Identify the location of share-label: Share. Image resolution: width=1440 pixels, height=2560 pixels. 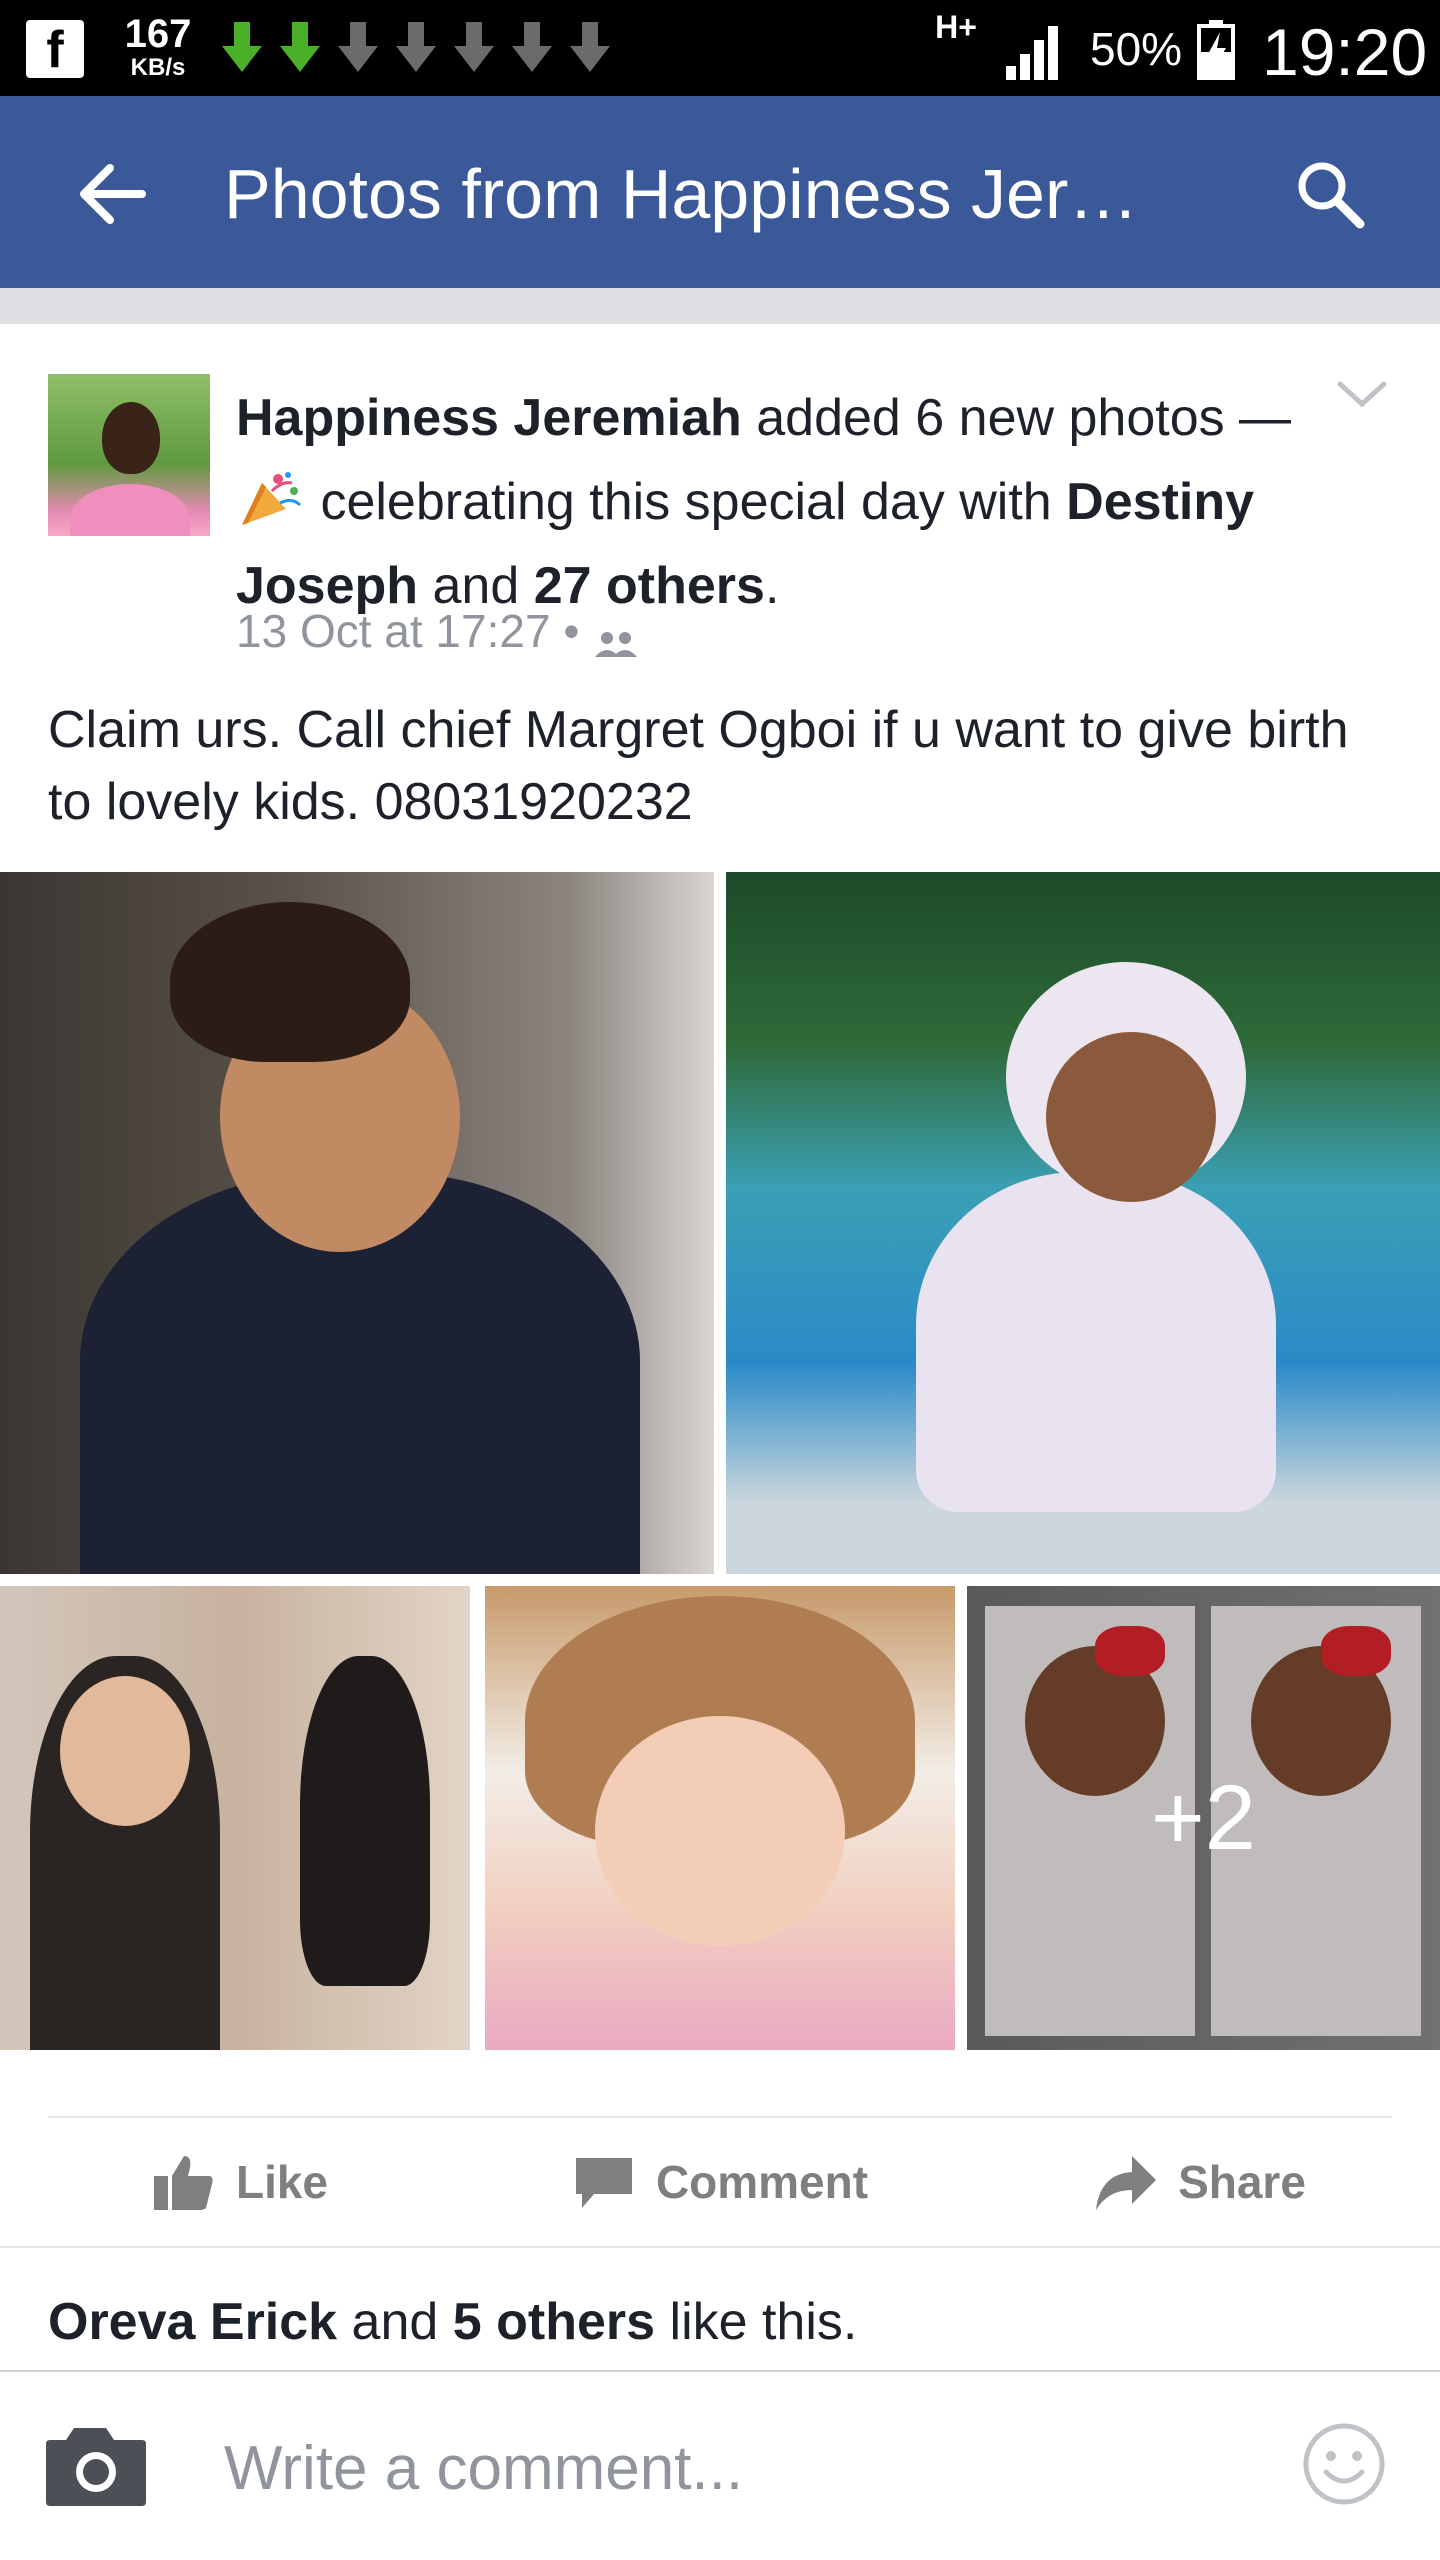
(1242, 2182).